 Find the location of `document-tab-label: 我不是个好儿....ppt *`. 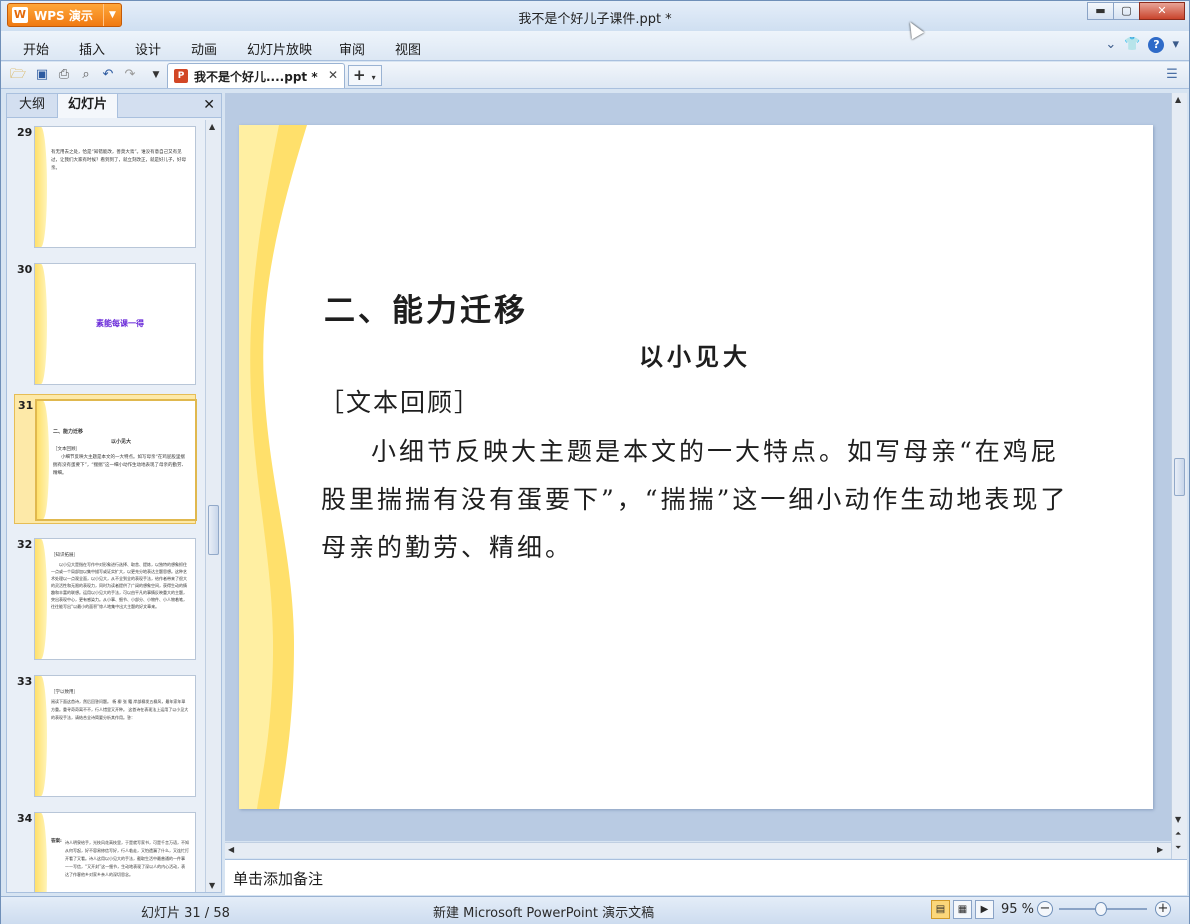

document-tab-label: 我不是个好儿....ppt * is located at coordinates (256, 76).